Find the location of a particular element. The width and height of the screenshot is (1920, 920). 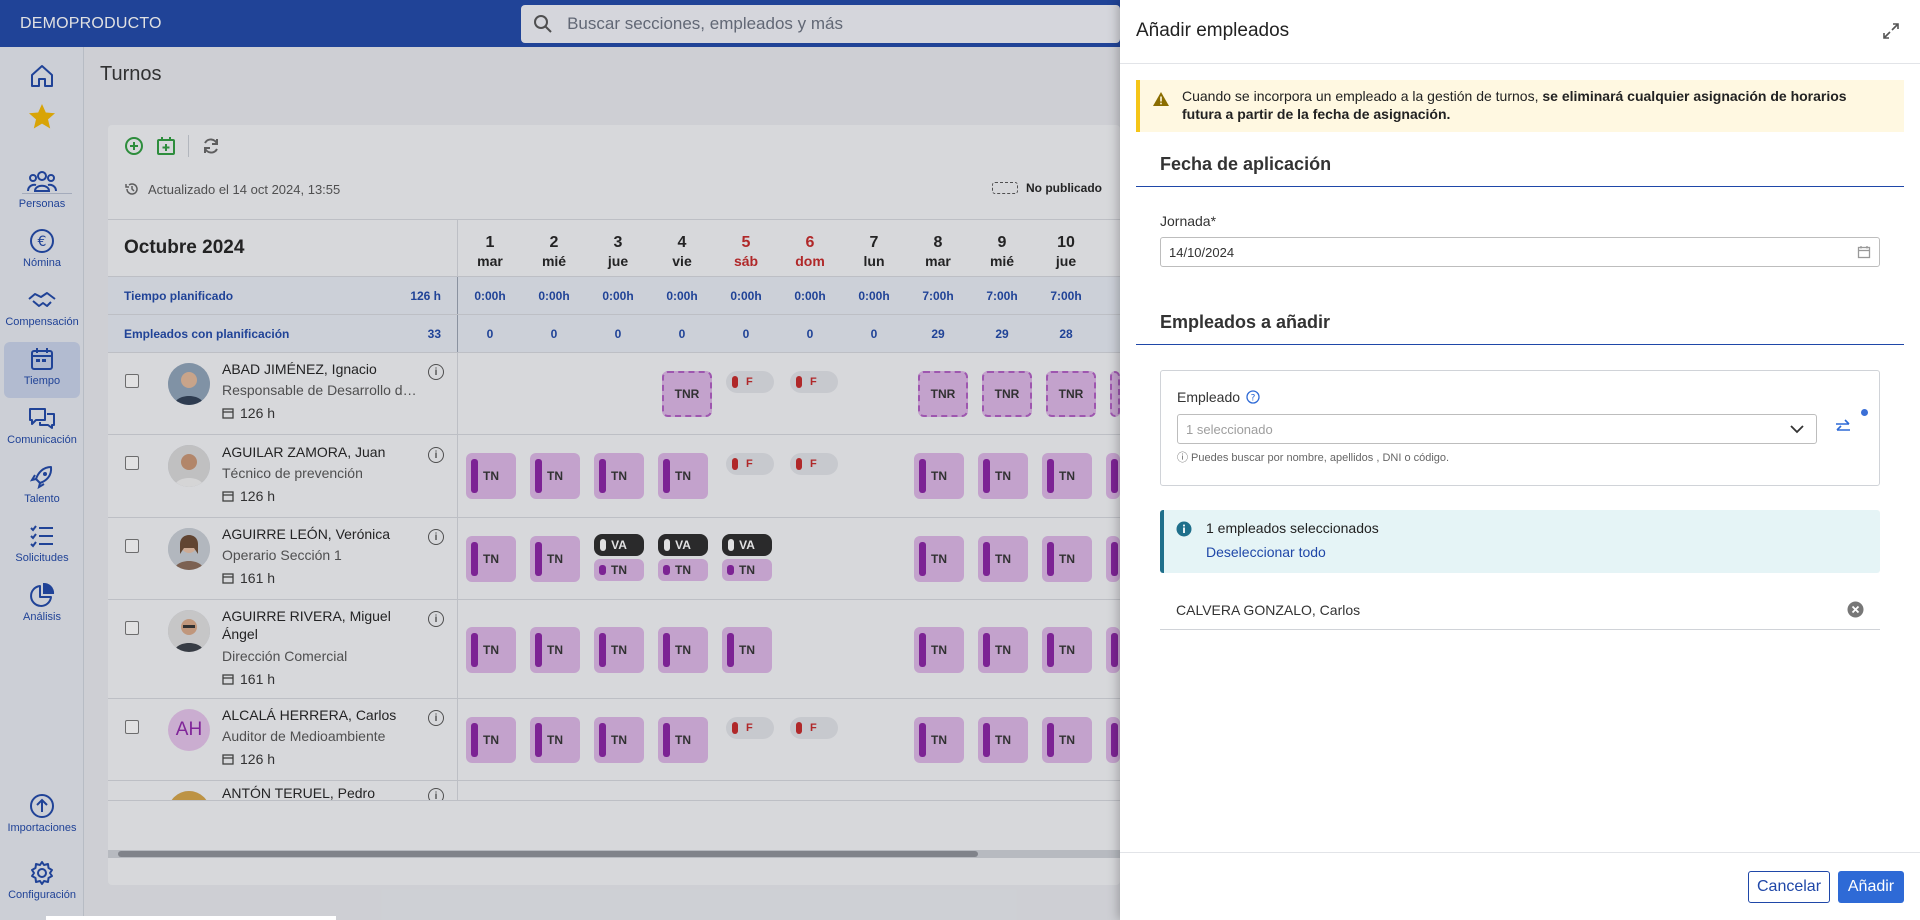

help-icon: ? is located at coordinates (1253, 397).